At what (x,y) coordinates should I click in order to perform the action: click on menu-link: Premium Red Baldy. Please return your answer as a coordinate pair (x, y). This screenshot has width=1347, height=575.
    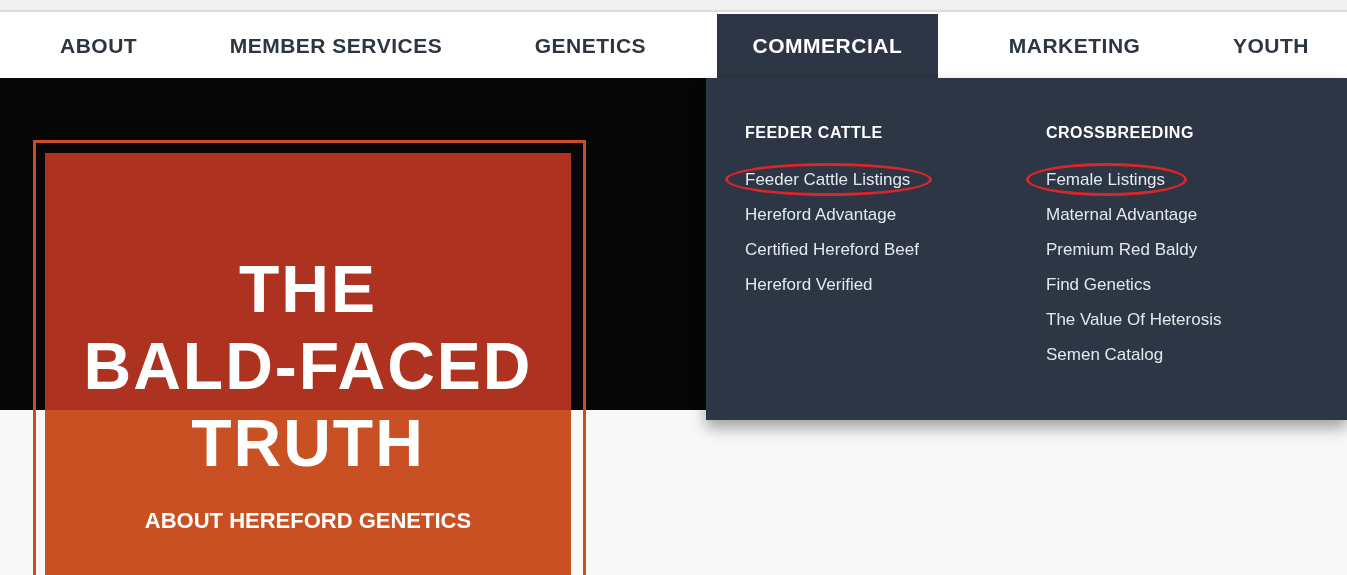
    Looking at the image, I should click on (1122, 249).